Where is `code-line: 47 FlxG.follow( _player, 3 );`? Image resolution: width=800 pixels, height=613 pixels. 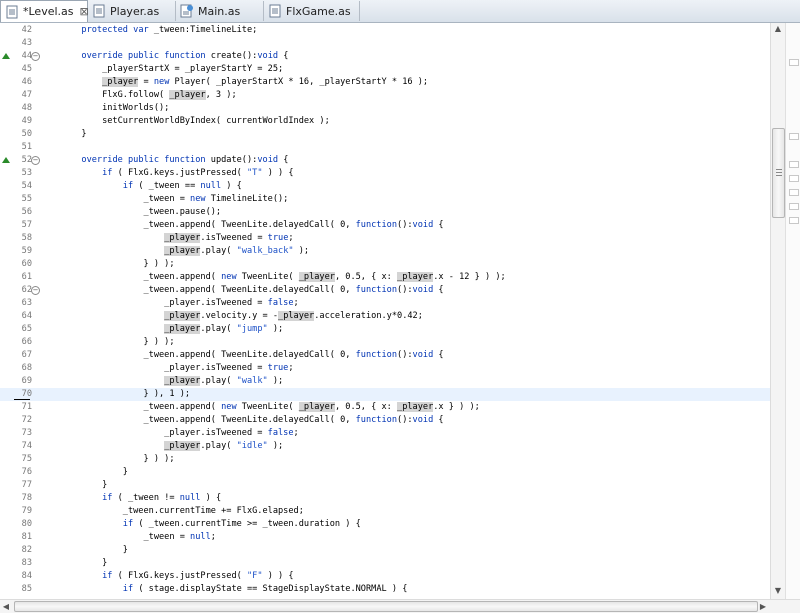
code-line: 47 FlxG.follow( _player, 3 ); is located at coordinates (385, 95).